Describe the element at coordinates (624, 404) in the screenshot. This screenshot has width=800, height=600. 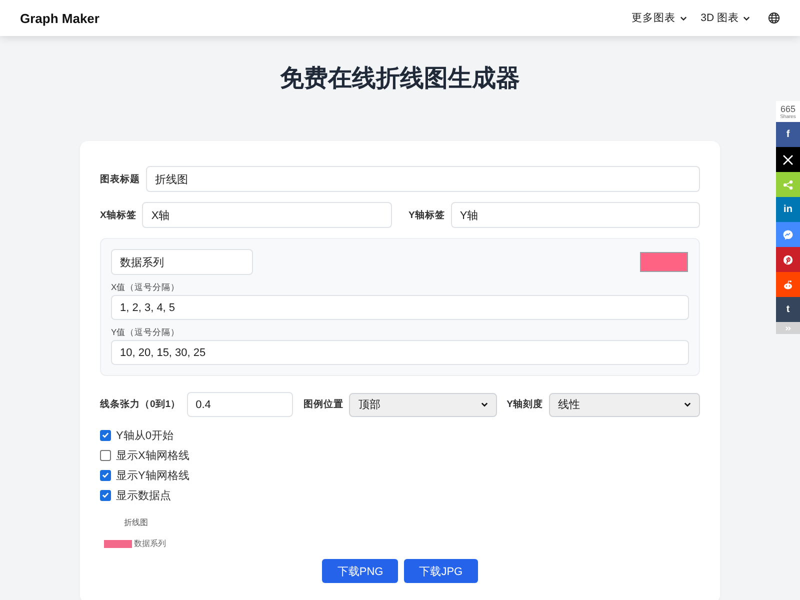
I see `dropdown-select: 线性` at that location.